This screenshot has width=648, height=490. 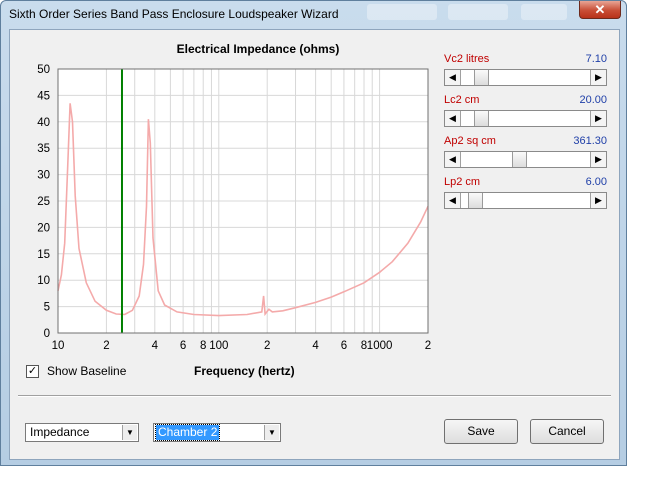 What do you see at coordinates (43, 255) in the screenshot?
I see `y-tick-label: 15` at bounding box center [43, 255].